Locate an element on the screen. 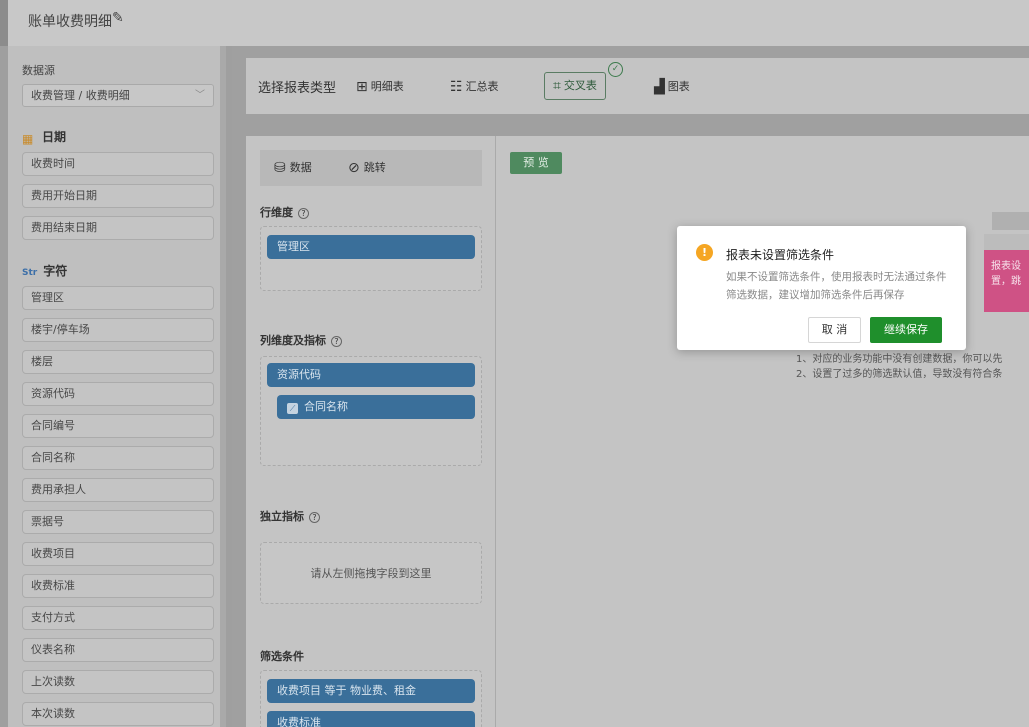  datasource-select: 收费管理 / 收费明细 ﹀ is located at coordinates (118, 95).